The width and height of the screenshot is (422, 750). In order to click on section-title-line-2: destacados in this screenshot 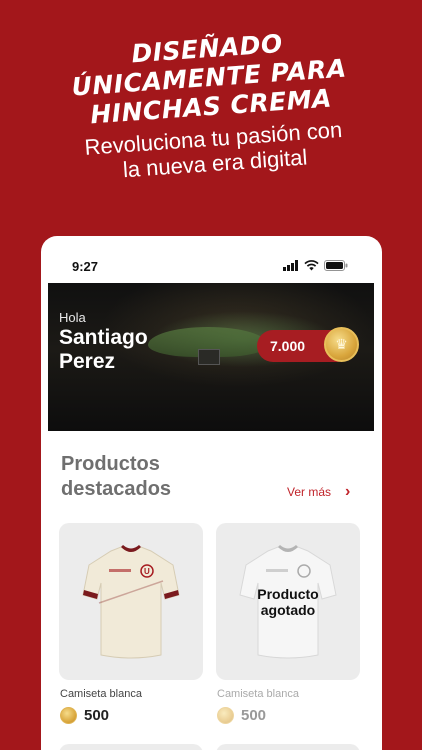, I will do `click(116, 489)`.